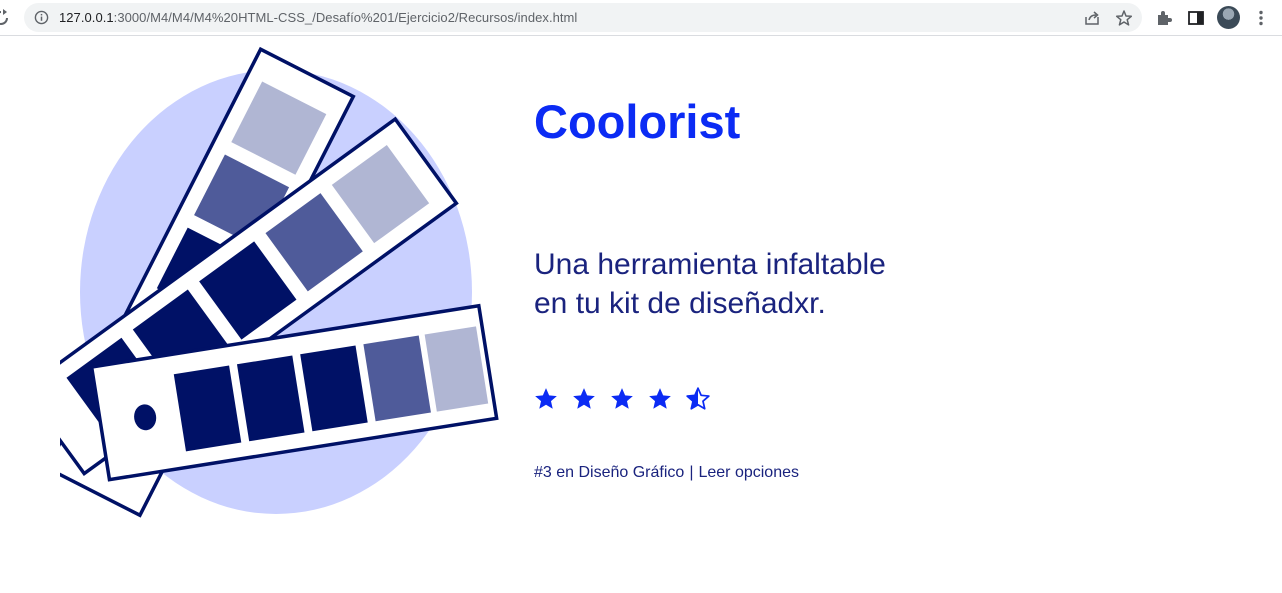 The width and height of the screenshot is (1282, 593). What do you see at coordinates (748, 472) in the screenshot?
I see `read-options-link: Leer opciones` at bounding box center [748, 472].